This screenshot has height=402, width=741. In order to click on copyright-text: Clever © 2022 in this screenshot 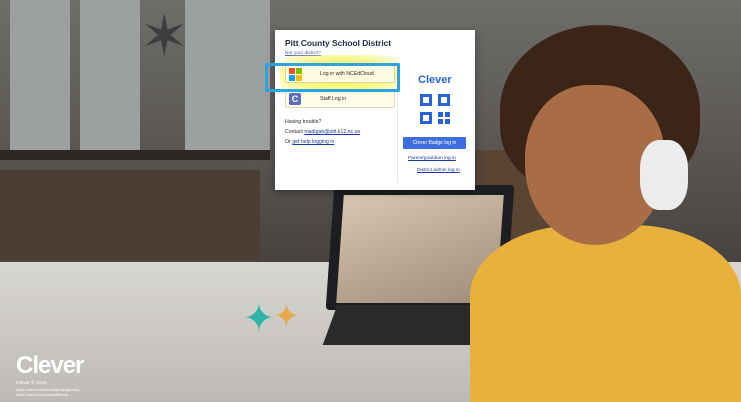, I will do `click(31, 383)`.